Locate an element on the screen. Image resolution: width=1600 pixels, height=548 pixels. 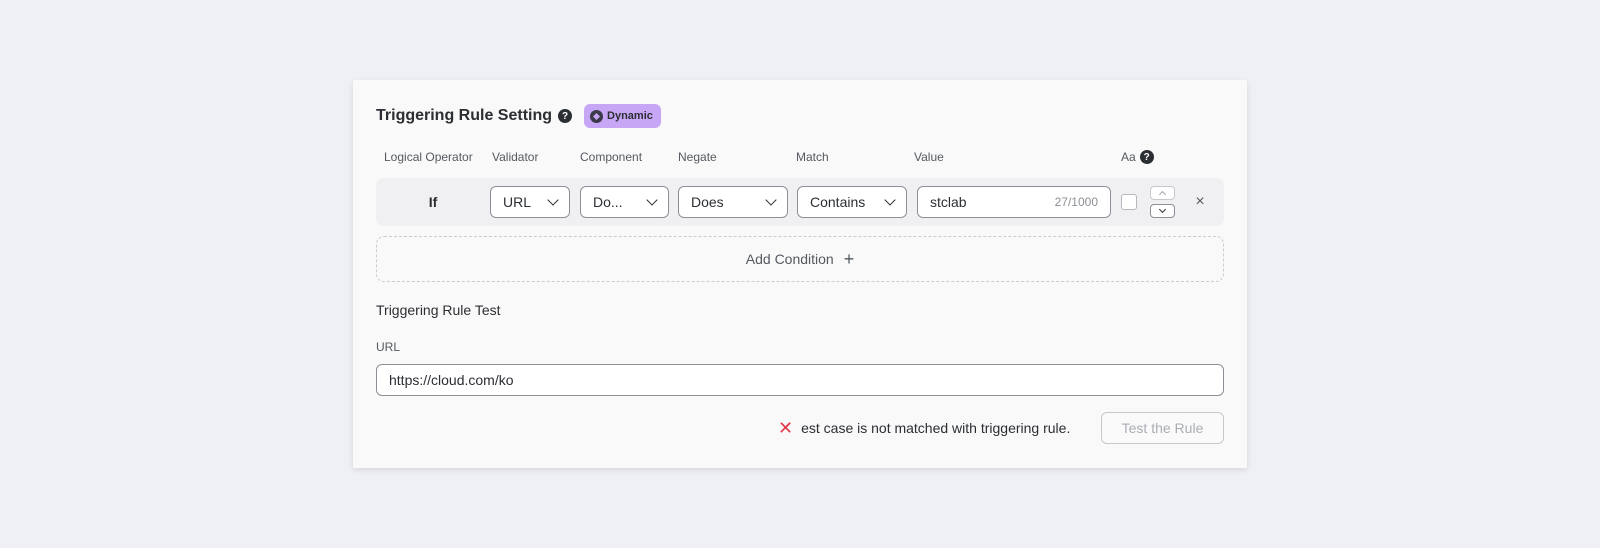
help-icon: ? is located at coordinates (565, 116).